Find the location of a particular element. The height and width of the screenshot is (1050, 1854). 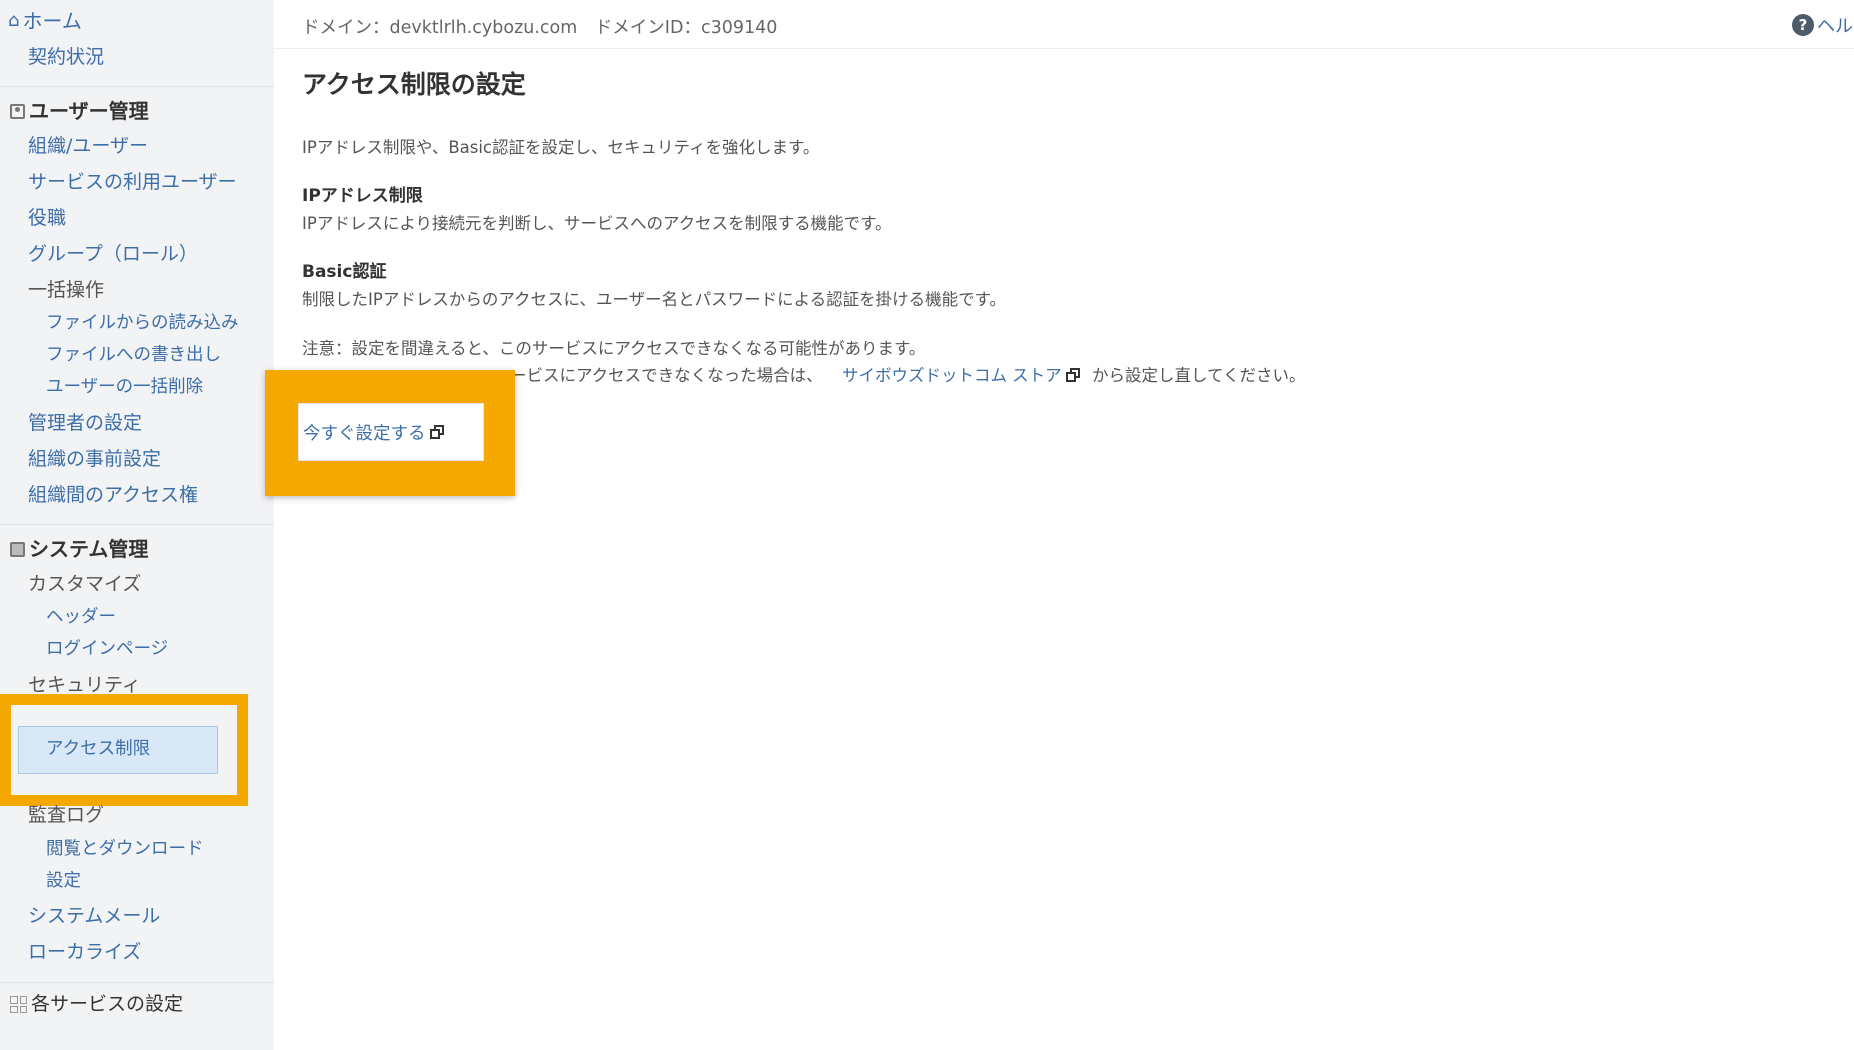

help-link: ? ヘルプ is located at coordinates (1823, 25).